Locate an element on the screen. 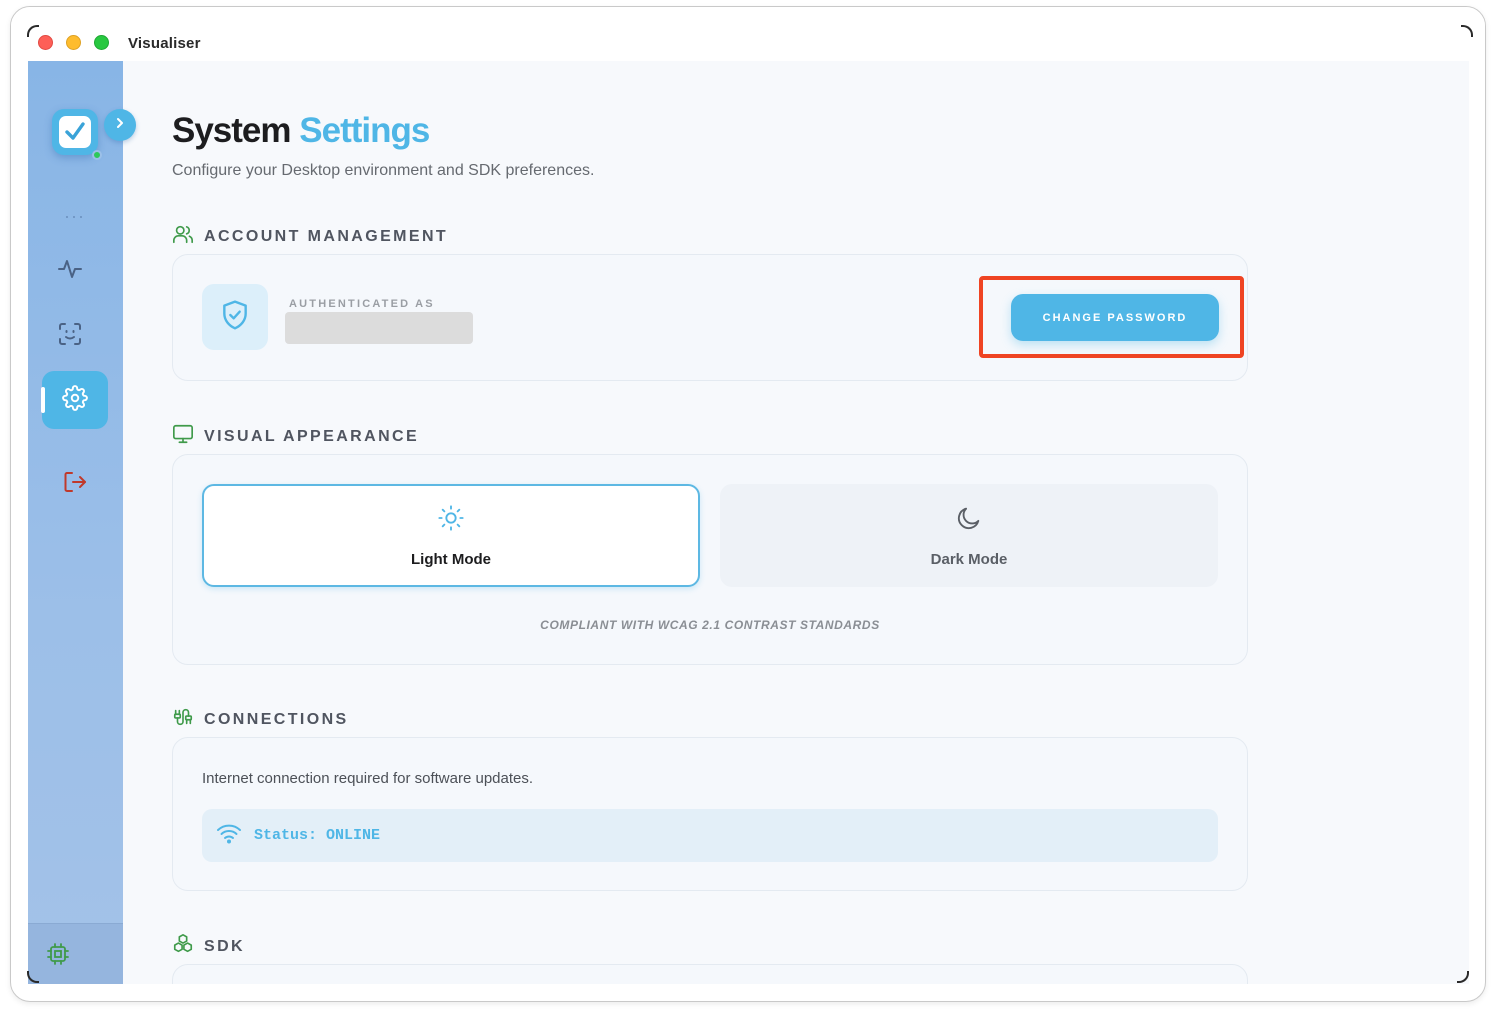 The image size is (1496, 1016). users-icon is located at coordinates (183, 236).